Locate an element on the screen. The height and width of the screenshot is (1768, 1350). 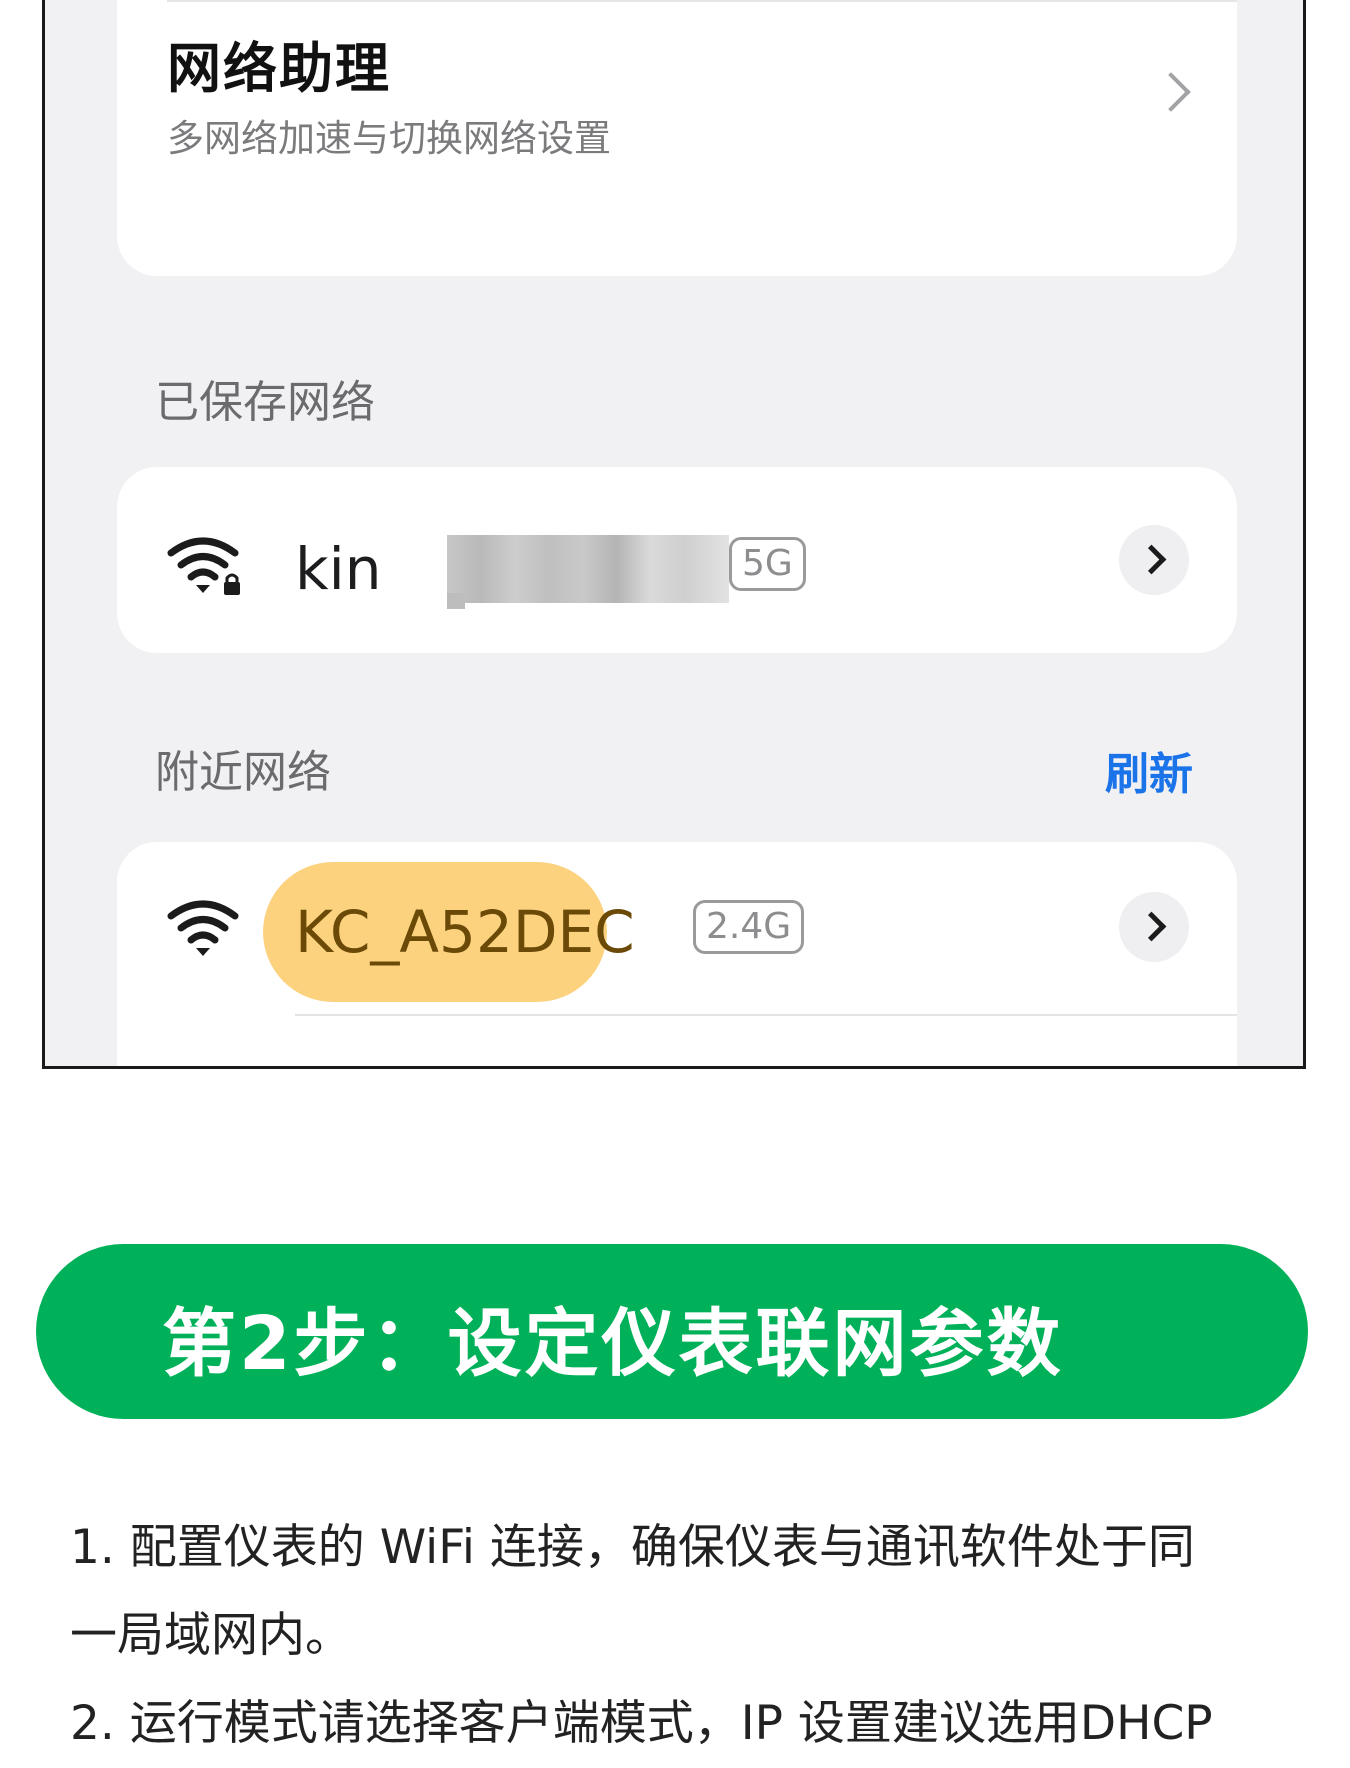
refresh-button: 刷新 is located at coordinates (1149, 770).